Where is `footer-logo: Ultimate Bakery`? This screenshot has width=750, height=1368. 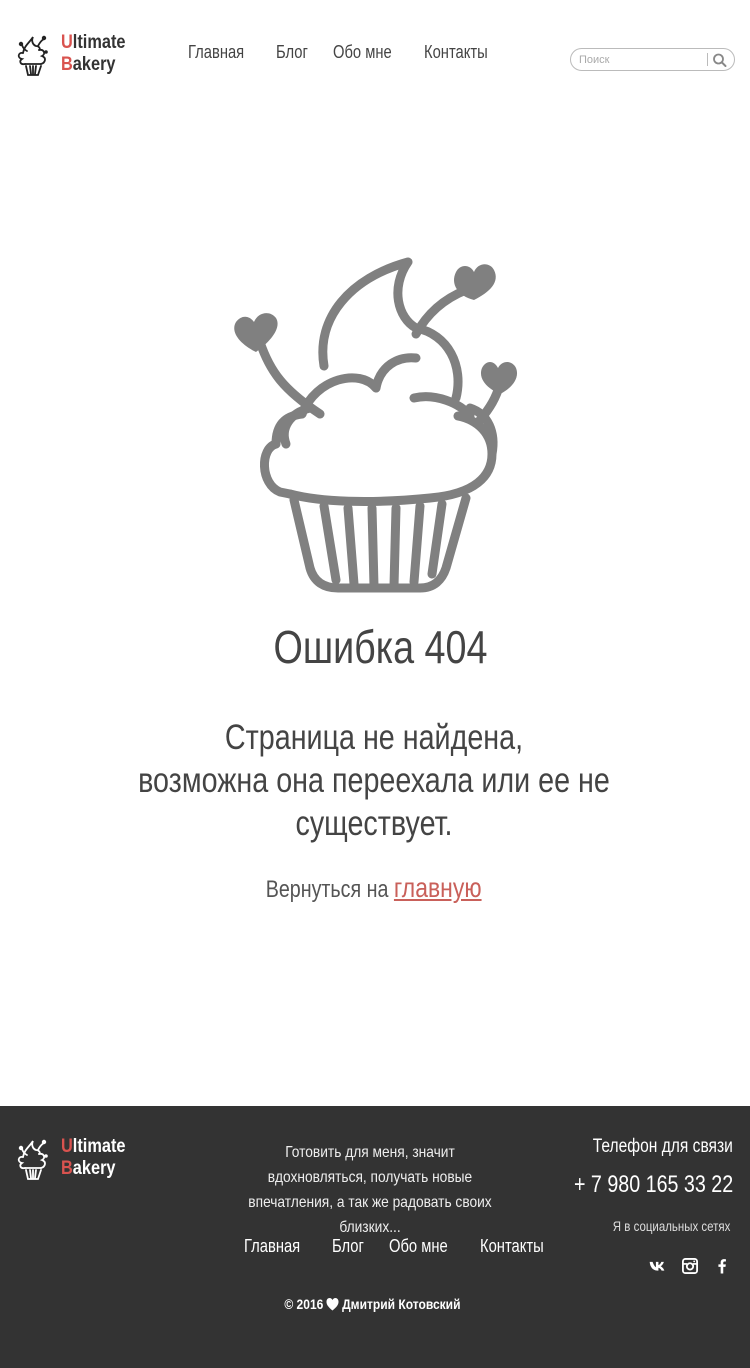 footer-logo: Ultimate Bakery is located at coordinates (75, 1158).